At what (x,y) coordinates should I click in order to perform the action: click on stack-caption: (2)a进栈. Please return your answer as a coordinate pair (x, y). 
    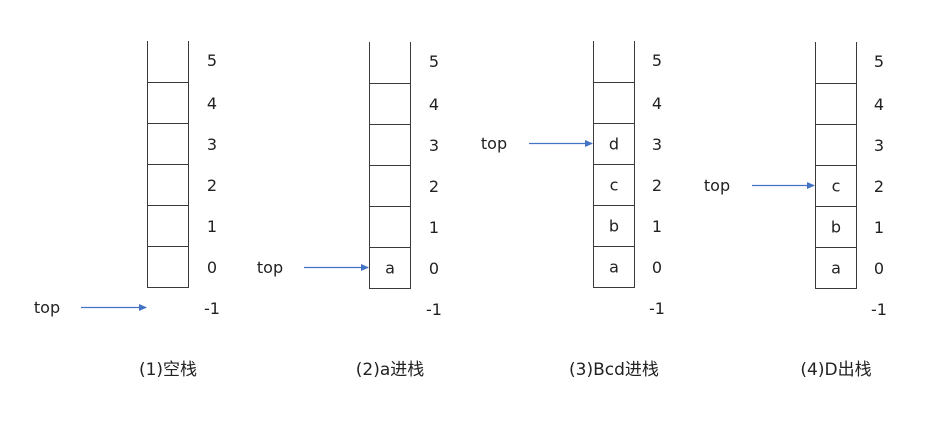
    Looking at the image, I should click on (390, 370).